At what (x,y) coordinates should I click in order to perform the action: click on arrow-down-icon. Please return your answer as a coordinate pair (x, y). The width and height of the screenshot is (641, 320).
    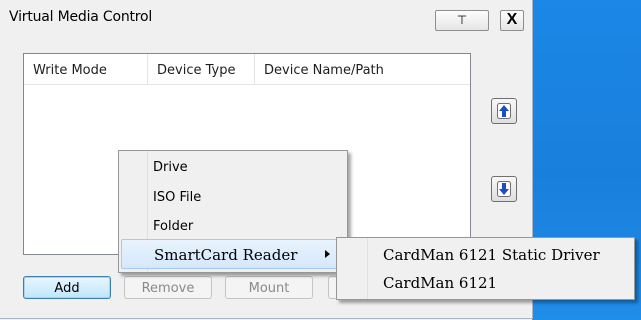
    Looking at the image, I should click on (504, 189).